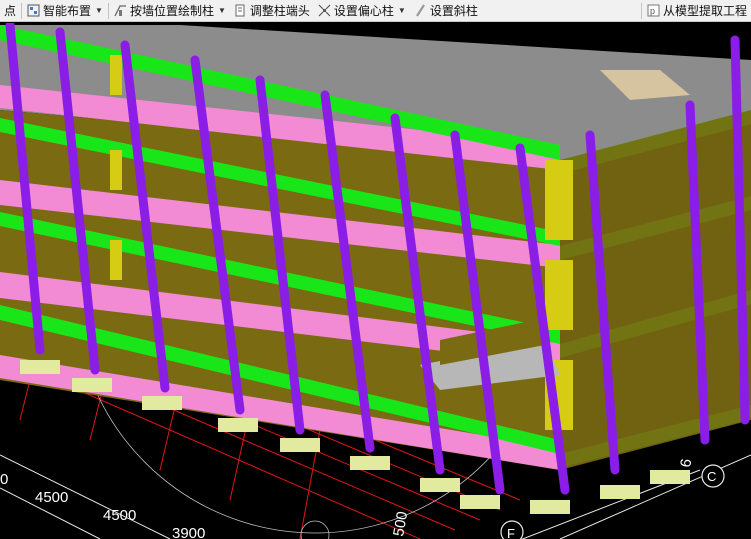 Image resolution: width=751 pixels, height=539 pixels. I want to click on eccentric-column-icon, so click(324, 10).